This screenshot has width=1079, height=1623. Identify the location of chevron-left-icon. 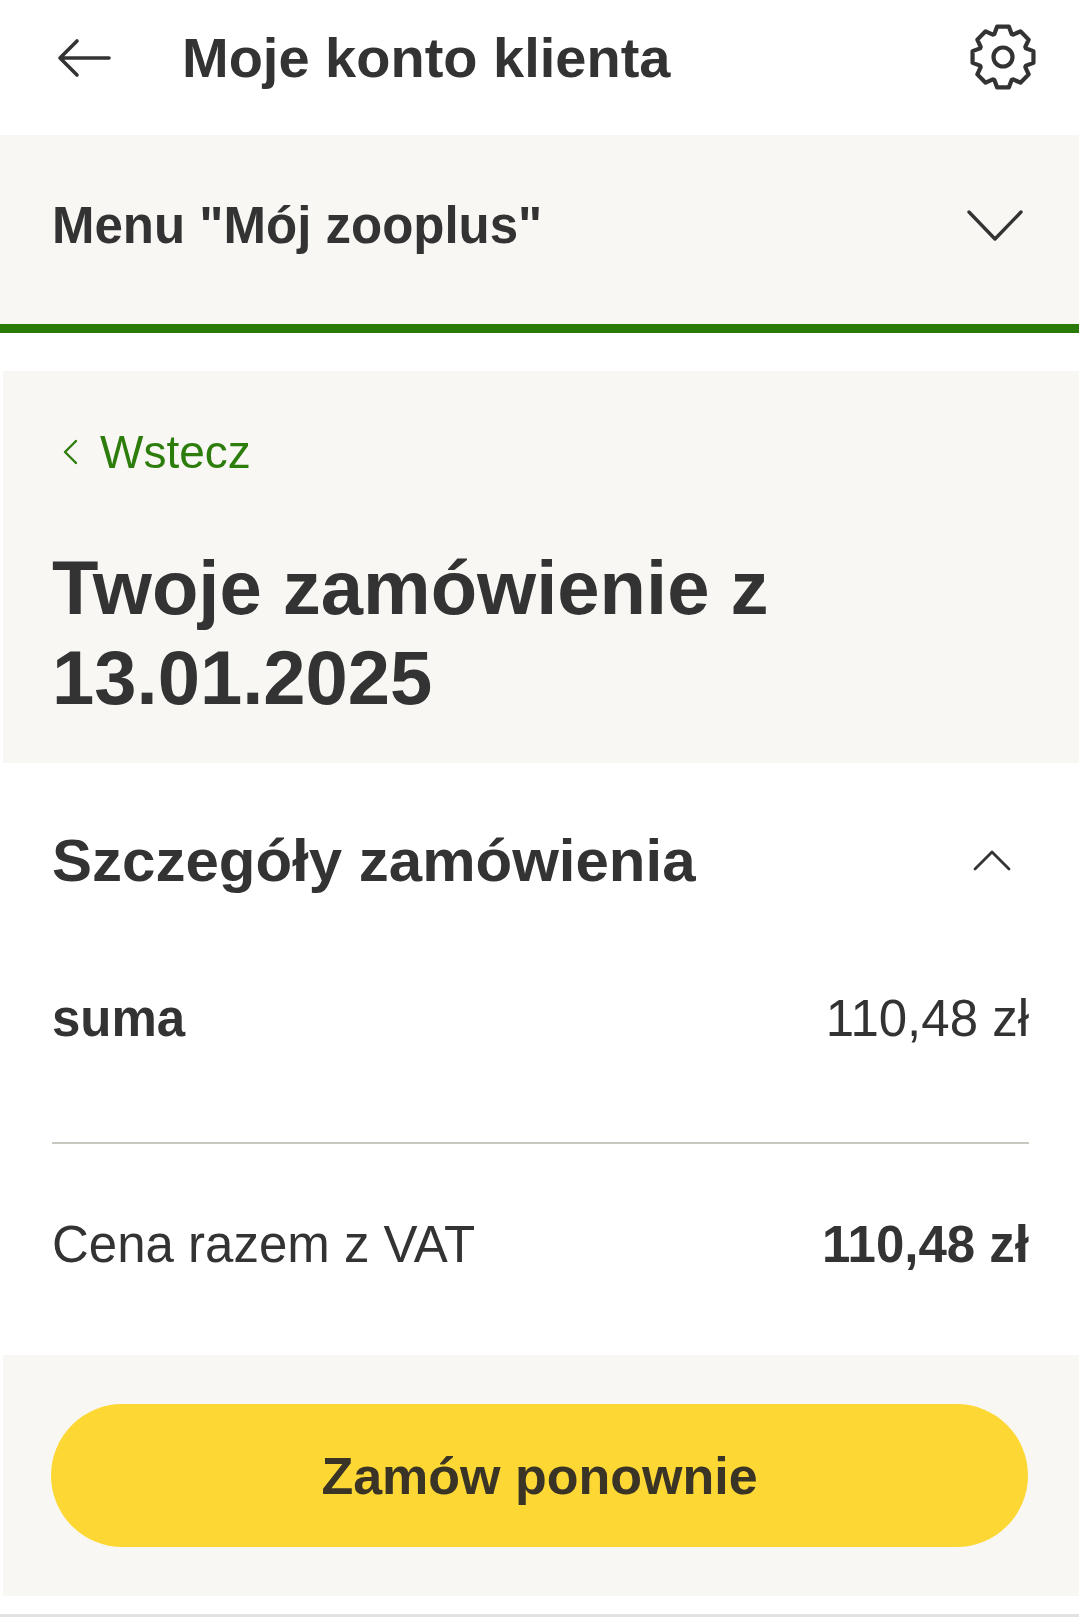
(70, 452).